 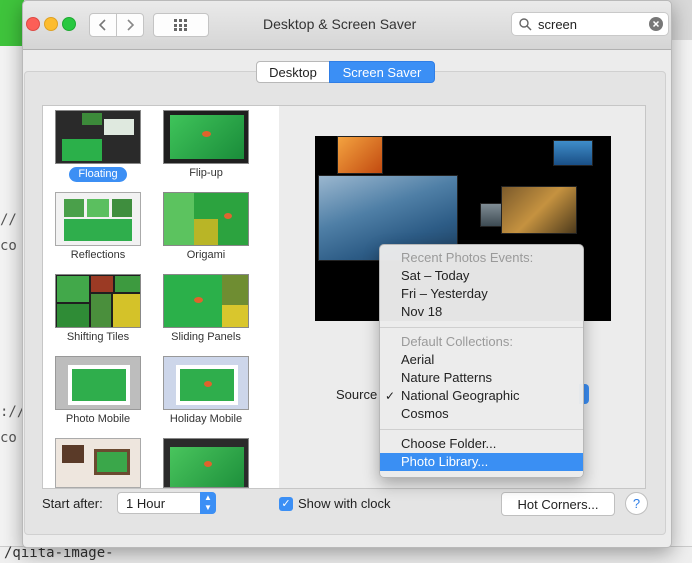 What do you see at coordinates (33, 24) in the screenshot?
I see `close-button` at bounding box center [33, 24].